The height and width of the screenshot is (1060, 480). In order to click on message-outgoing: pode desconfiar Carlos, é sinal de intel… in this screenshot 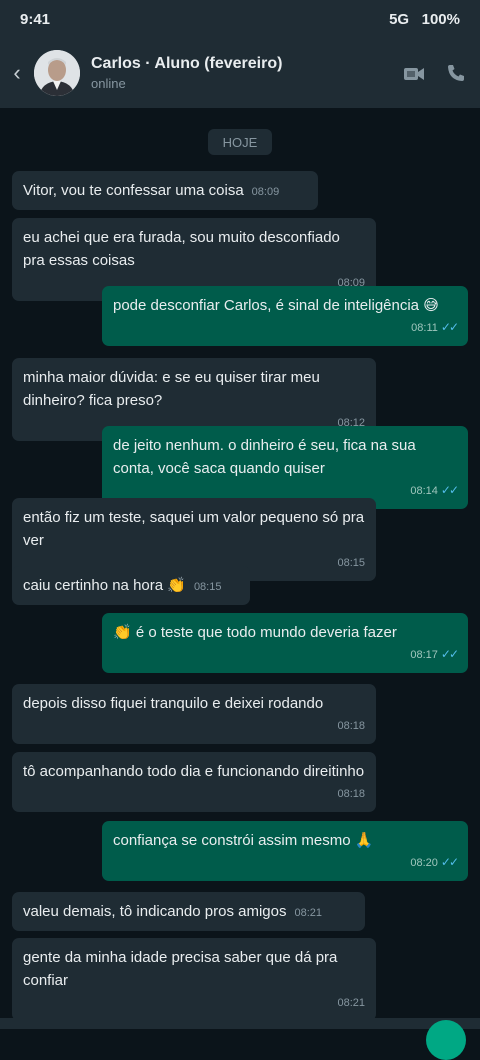, I will do `click(285, 316)`.